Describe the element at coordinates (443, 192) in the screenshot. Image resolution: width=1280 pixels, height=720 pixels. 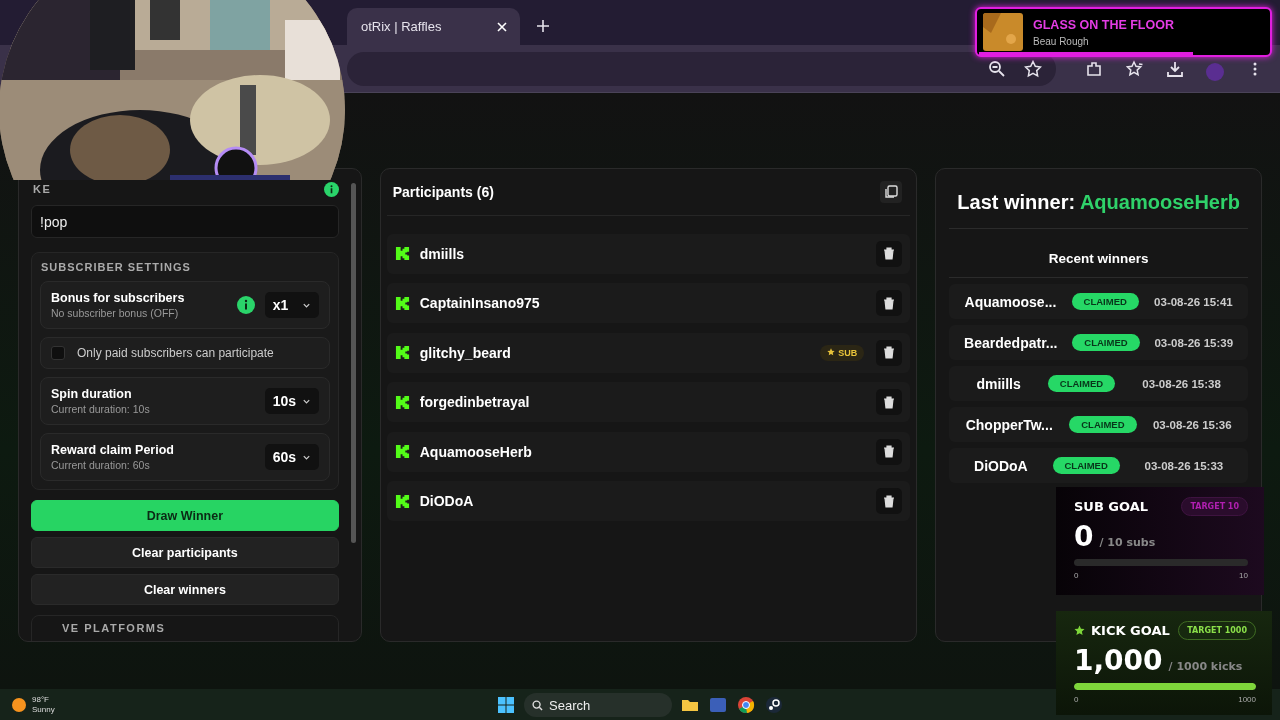
I see `panel-title: Participants (6)` at that location.